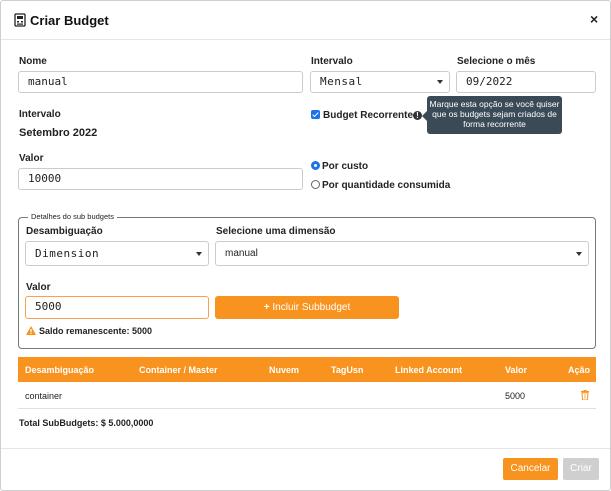 This screenshot has width=611, height=491. I want to click on radio-by-quantity-label: Por quantidade consumida, so click(386, 185).